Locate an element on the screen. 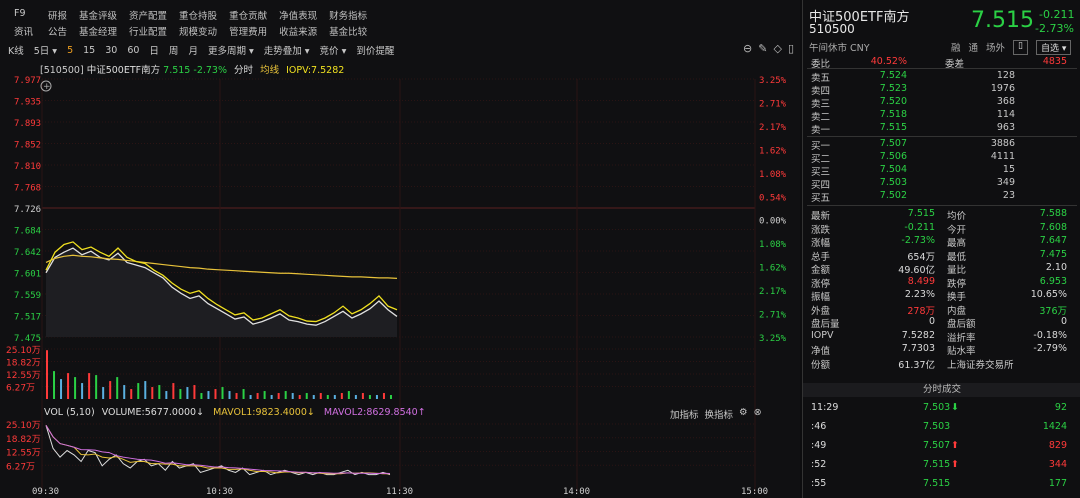  menu-item-row2-0: 公告 is located at coordinates (57, 32).